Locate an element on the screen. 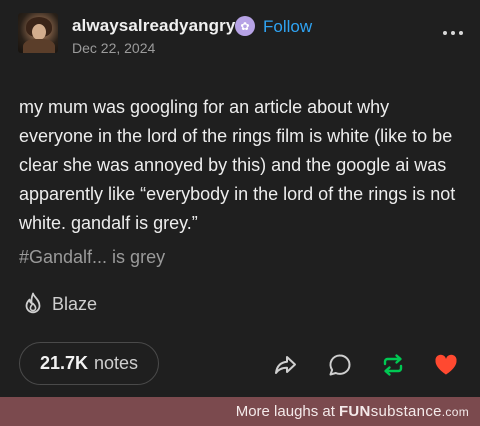 The height and width of the screenshot is (426, 480). more-options-icon is located at coordinates (453, 33).